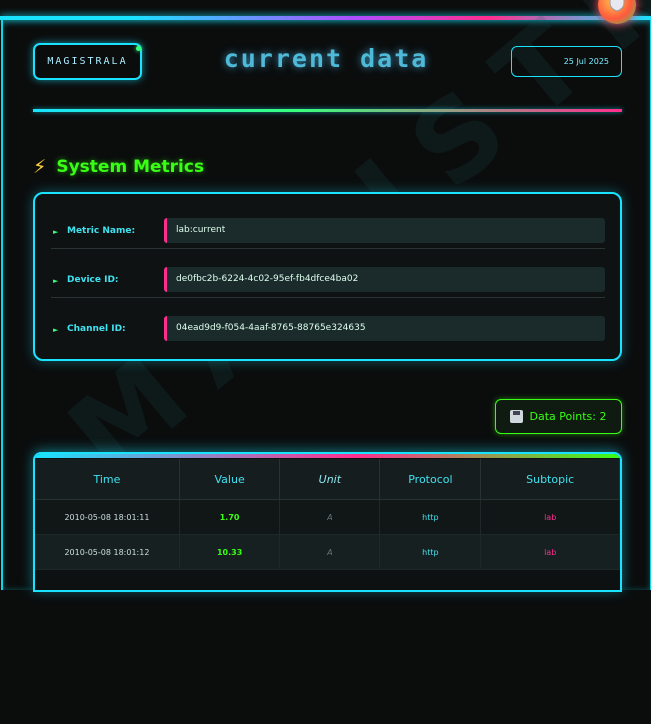  Describe the element at coordinates (101, 231) in the screenshot. I see `metric-label: Metric Name:` at that location.